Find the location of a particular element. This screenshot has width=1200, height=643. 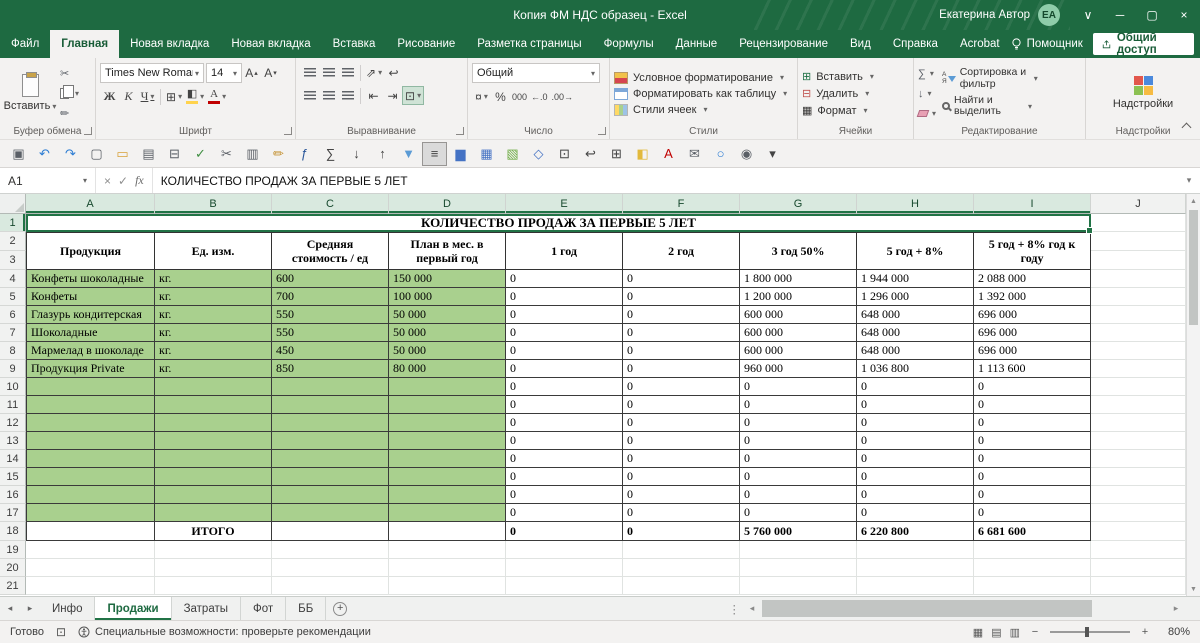

formula-input: КОЛИЧЕСТВО ПРОДАЖ ЗА ПЕРВЫЕ 5 ЛЕТ is located at coordinates (665, 180).